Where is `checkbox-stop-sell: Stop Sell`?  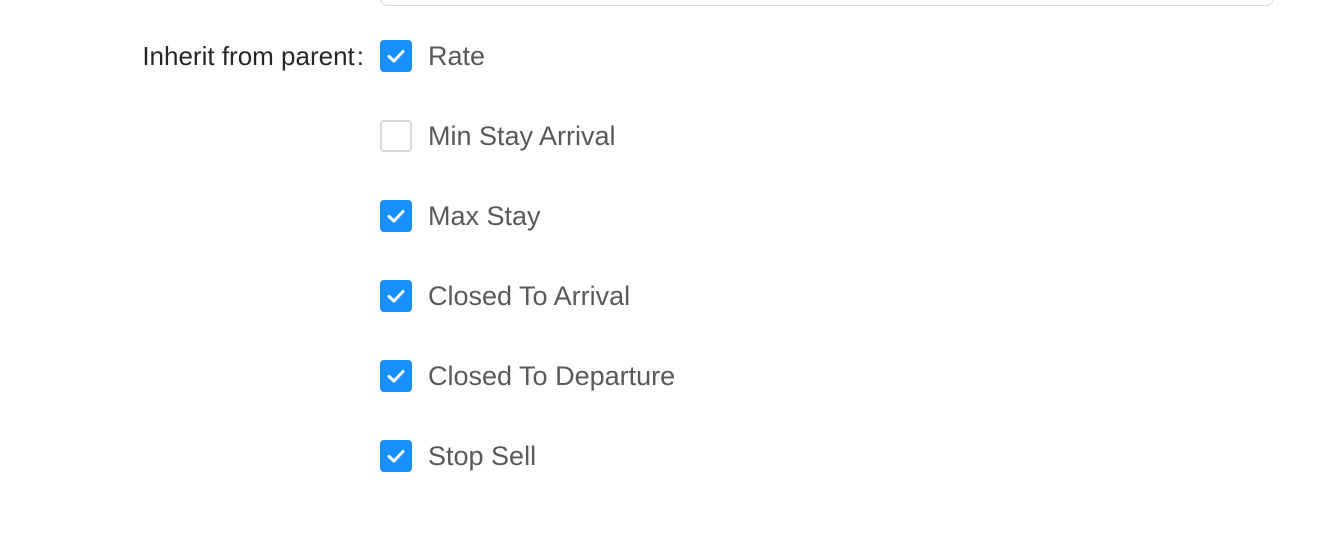
checkbox-stop-sell: Stop Sell is located at coordinates (830, 456).